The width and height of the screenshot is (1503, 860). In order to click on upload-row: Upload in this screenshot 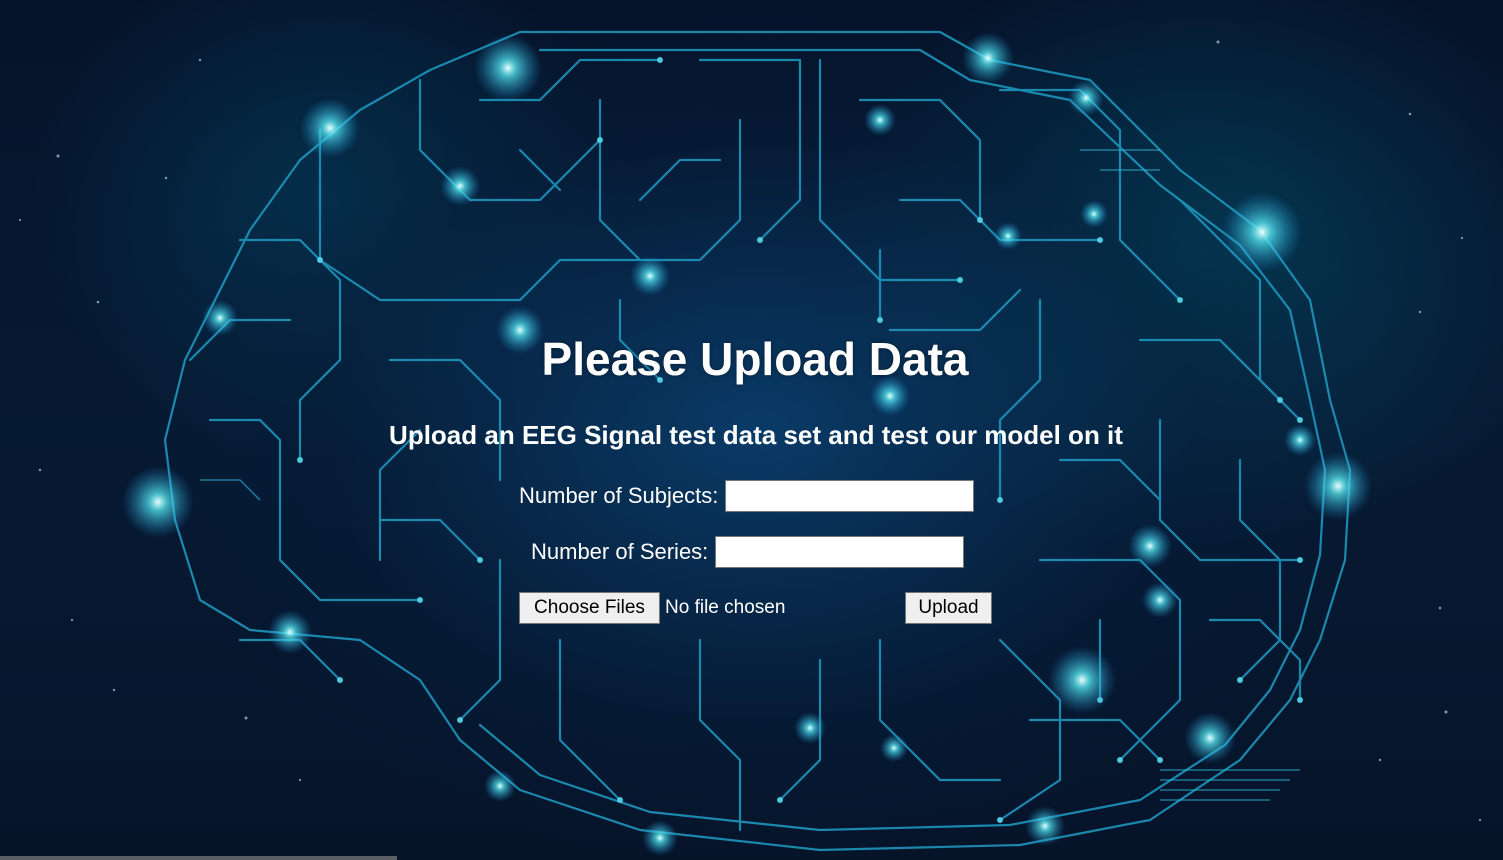, I will do `click(948, 608)`.